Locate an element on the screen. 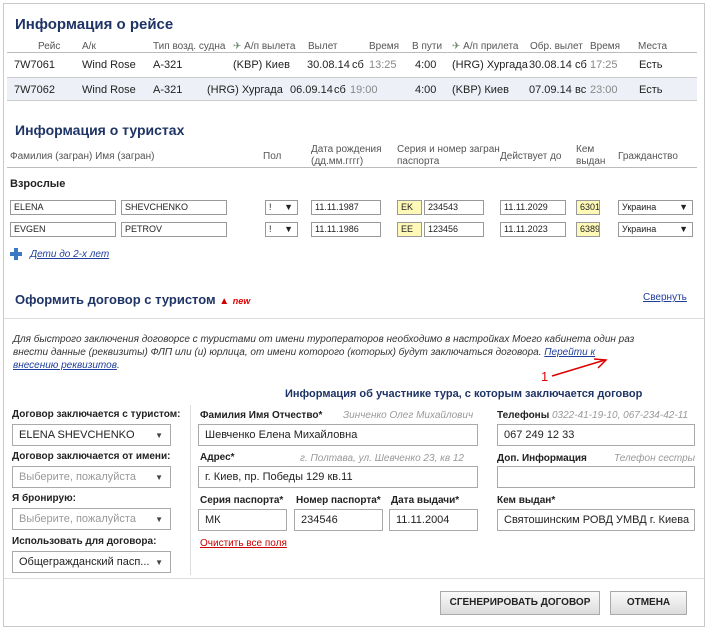  col-passport-2: паспорта is located at coordinates (418, 161).